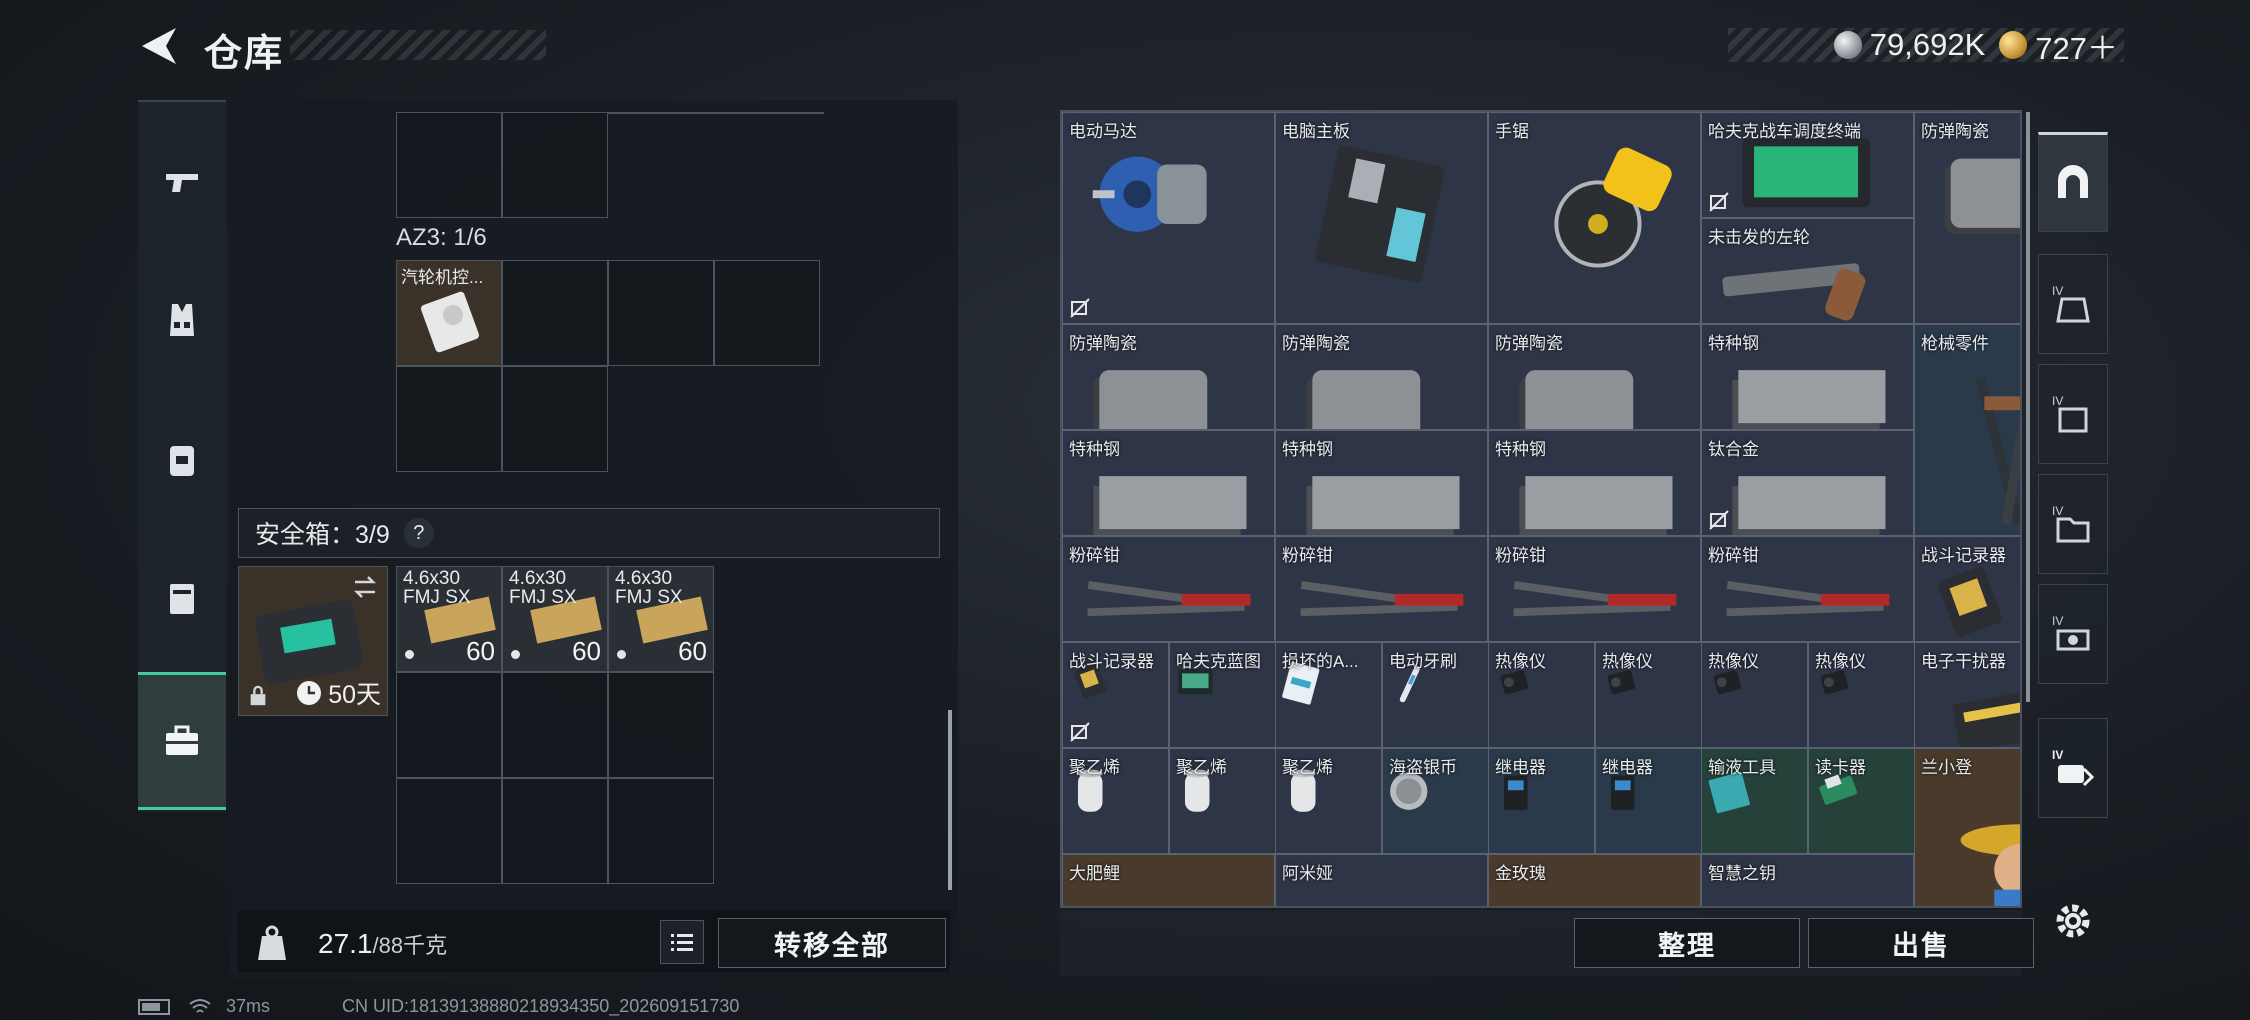  What do you see at coordinates (1997, 450) in the screenshot?
I see `gunparts-icon` at bounding box center [1997, 450].